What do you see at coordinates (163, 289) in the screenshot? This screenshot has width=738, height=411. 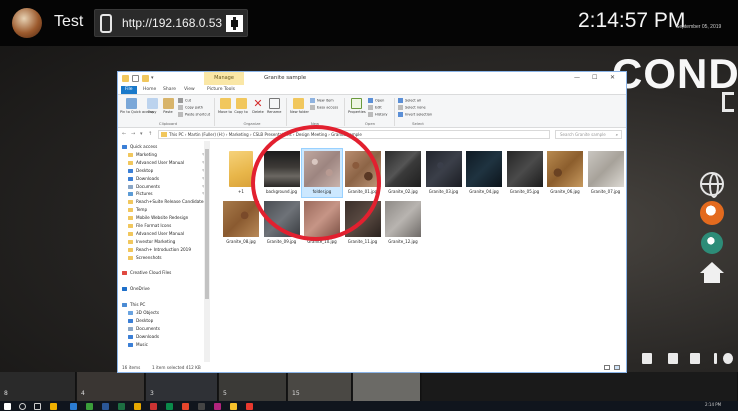 I see `nav-item: OneDrive` at bounding box center [163, 289].